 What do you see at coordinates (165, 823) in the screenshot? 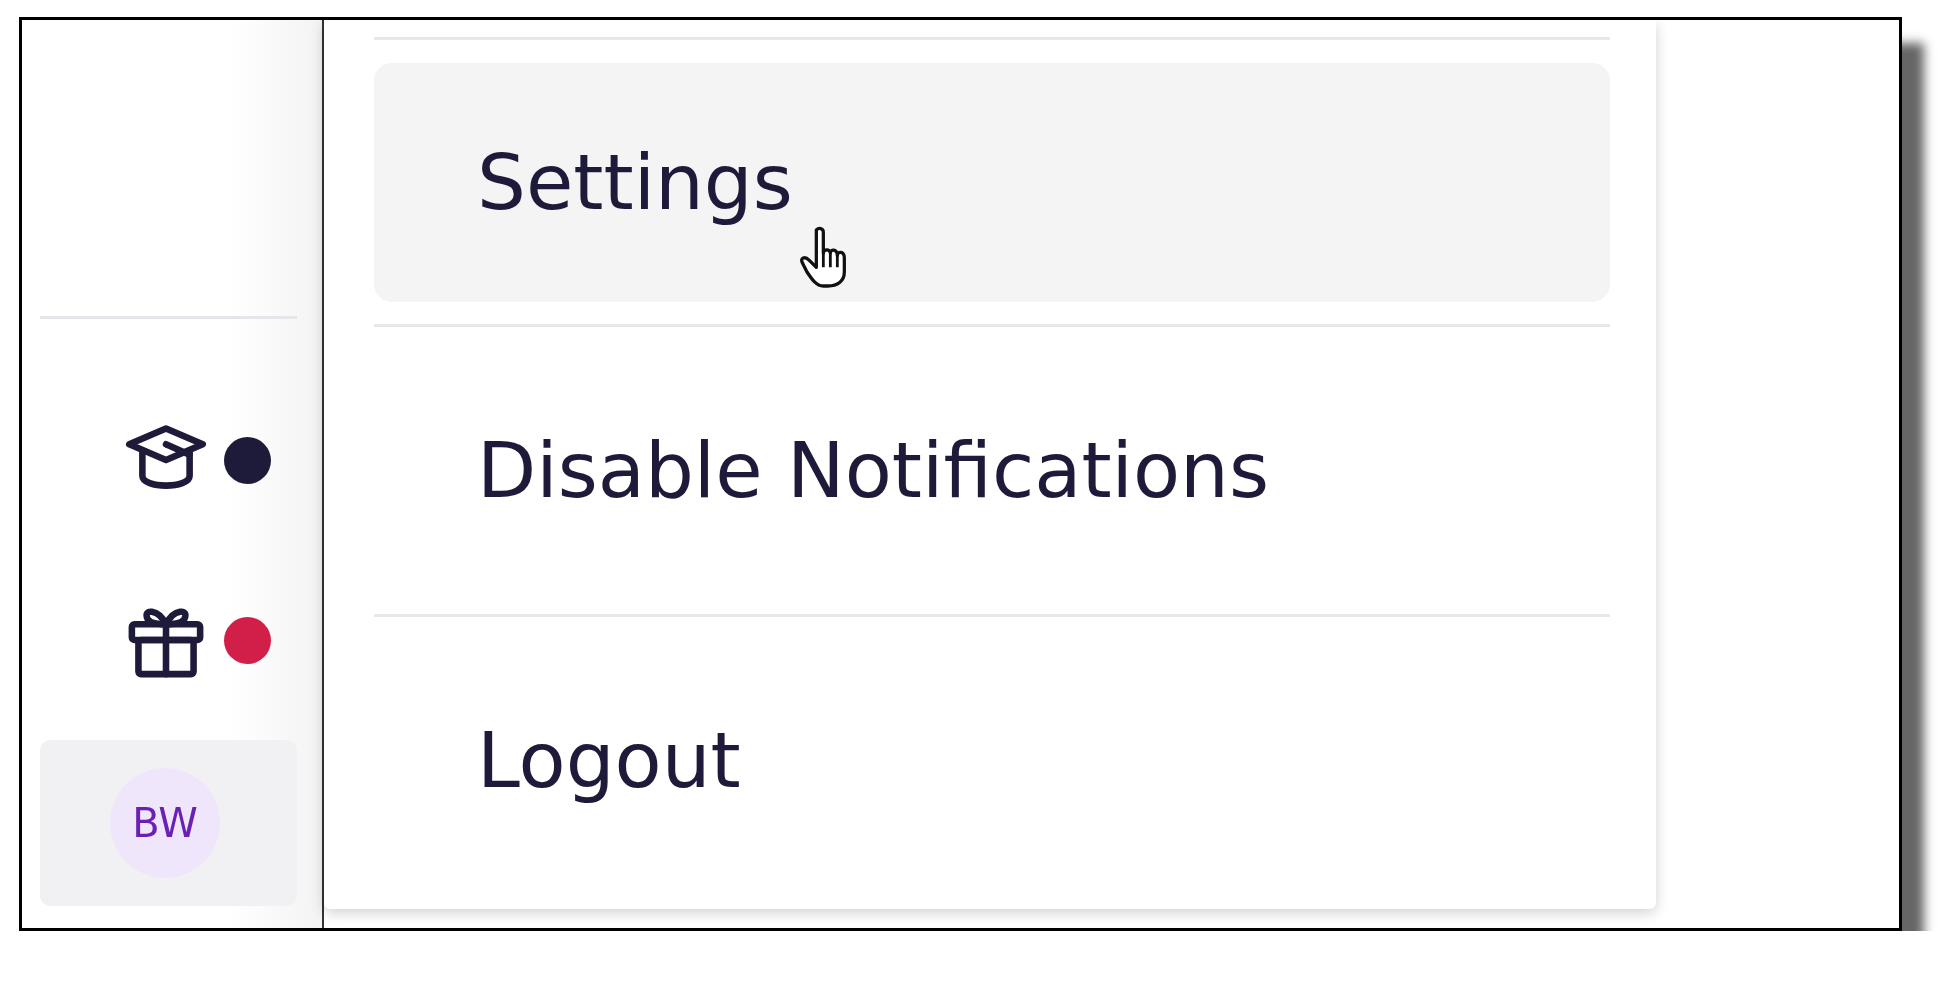
I see `avatar: BW` at bounding box center [165, 823].